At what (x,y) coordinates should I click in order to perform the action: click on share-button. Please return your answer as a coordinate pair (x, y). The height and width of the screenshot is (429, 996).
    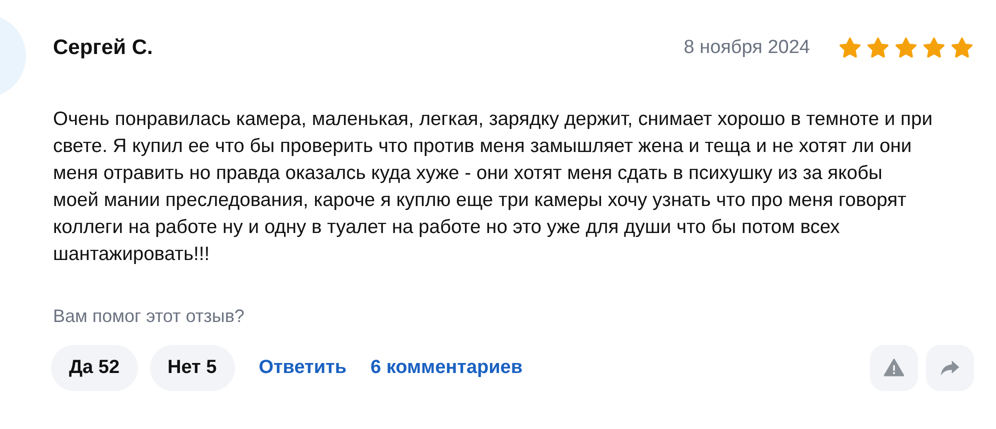
    Looking at the image, I should click on (950, 368).